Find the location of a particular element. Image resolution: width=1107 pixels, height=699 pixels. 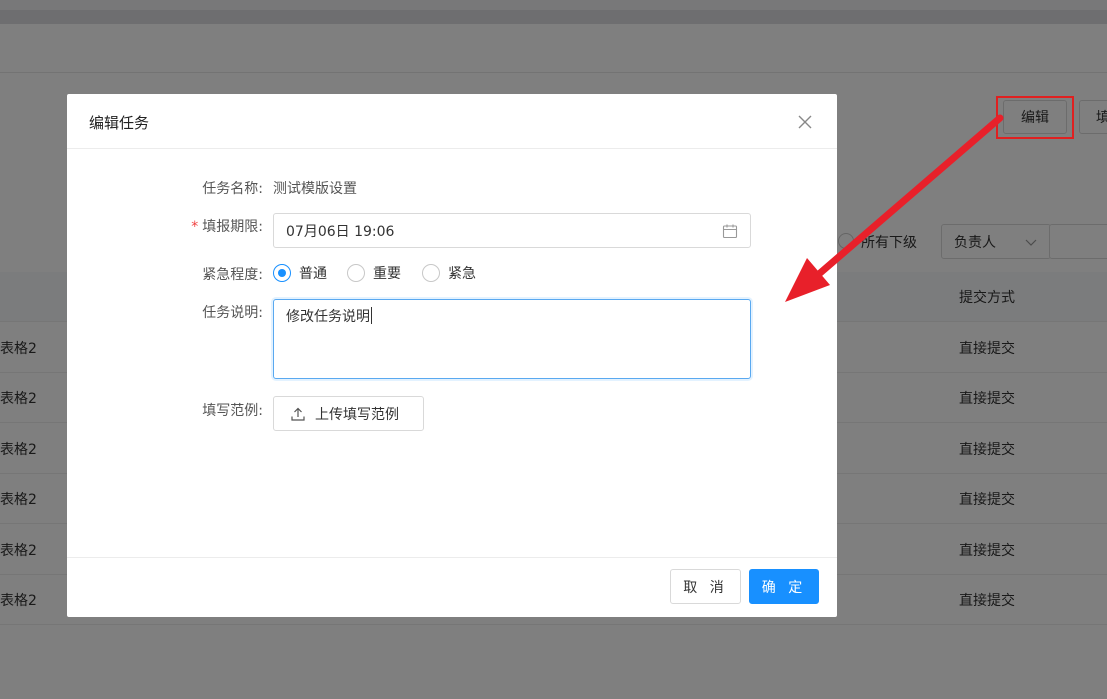

task-name-label: 任务名称: is located at coordinates (232, 189).